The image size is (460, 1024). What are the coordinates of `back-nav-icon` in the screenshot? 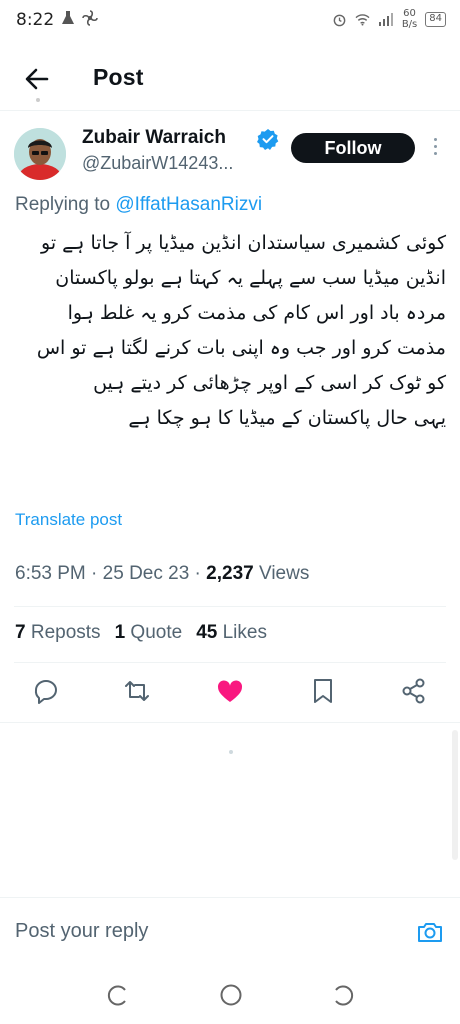 It's located at (344, 995).